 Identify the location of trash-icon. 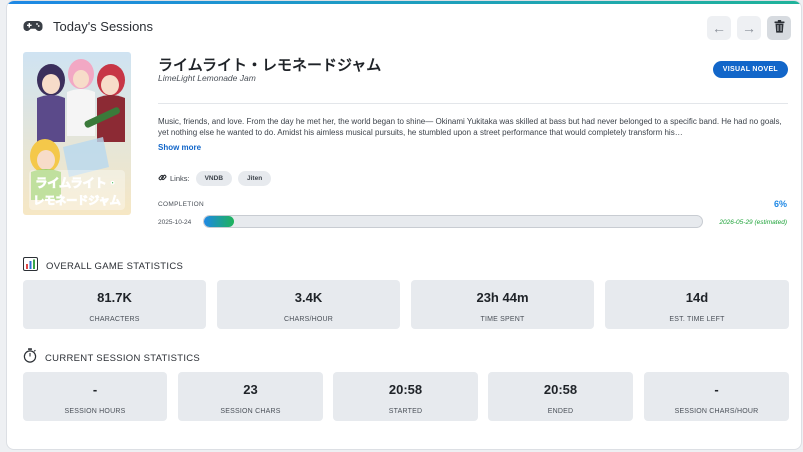
(779, 28).